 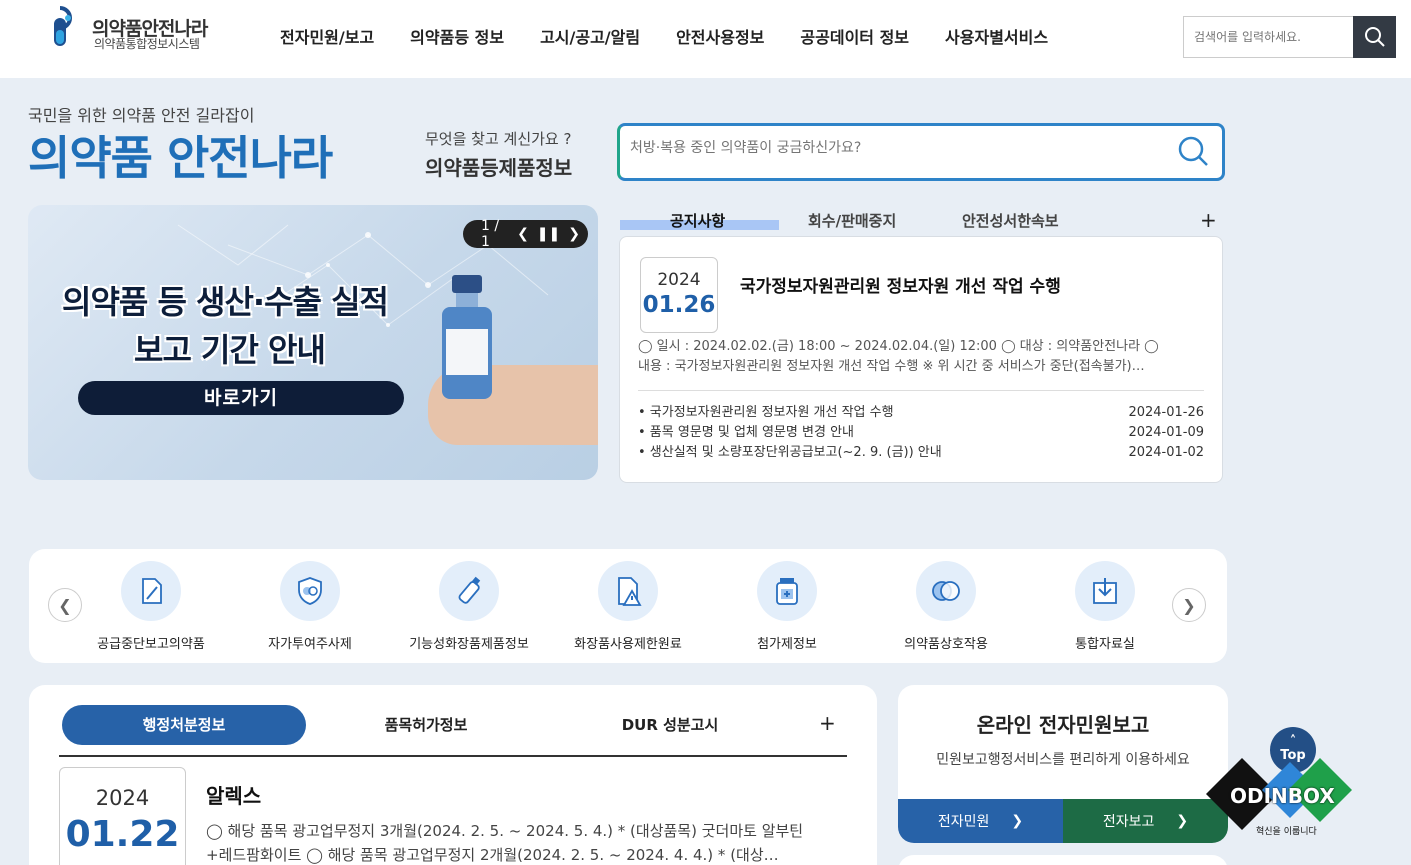 I want to click on quick-item-label: 첨가제정보, so click(x=787, y=644).